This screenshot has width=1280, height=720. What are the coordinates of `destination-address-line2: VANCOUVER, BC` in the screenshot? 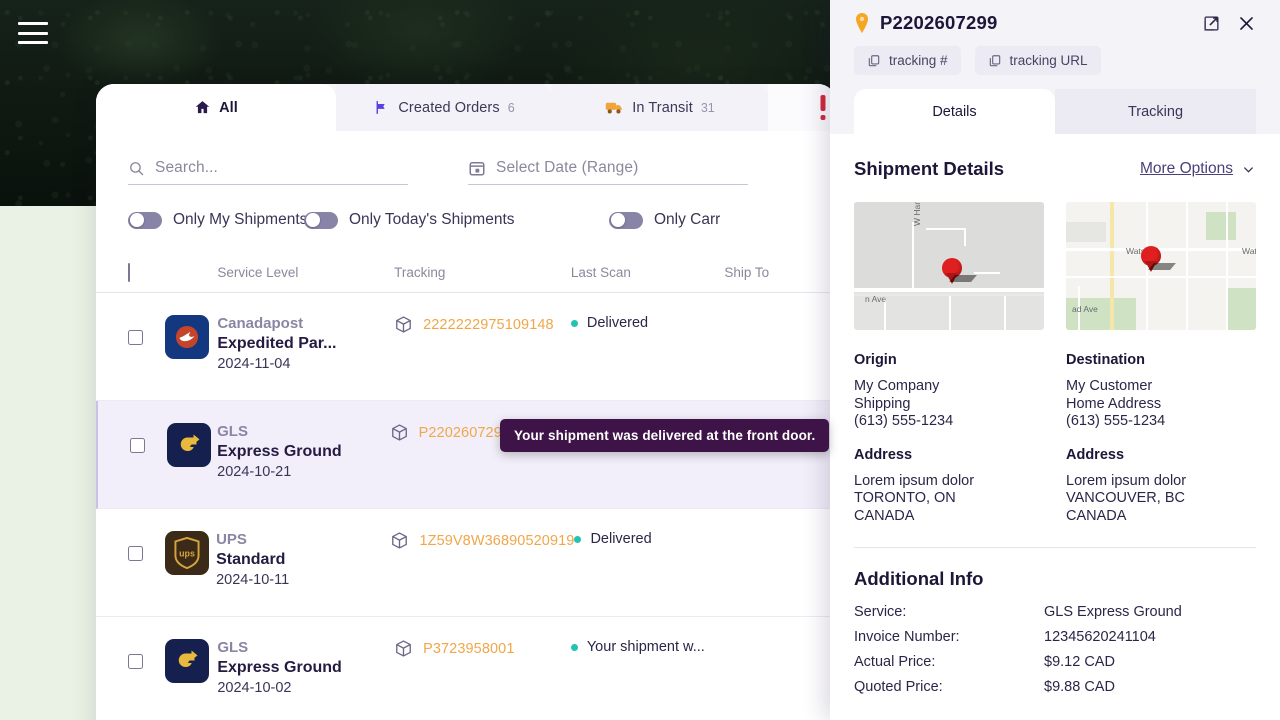 It's located at (1125, 498).